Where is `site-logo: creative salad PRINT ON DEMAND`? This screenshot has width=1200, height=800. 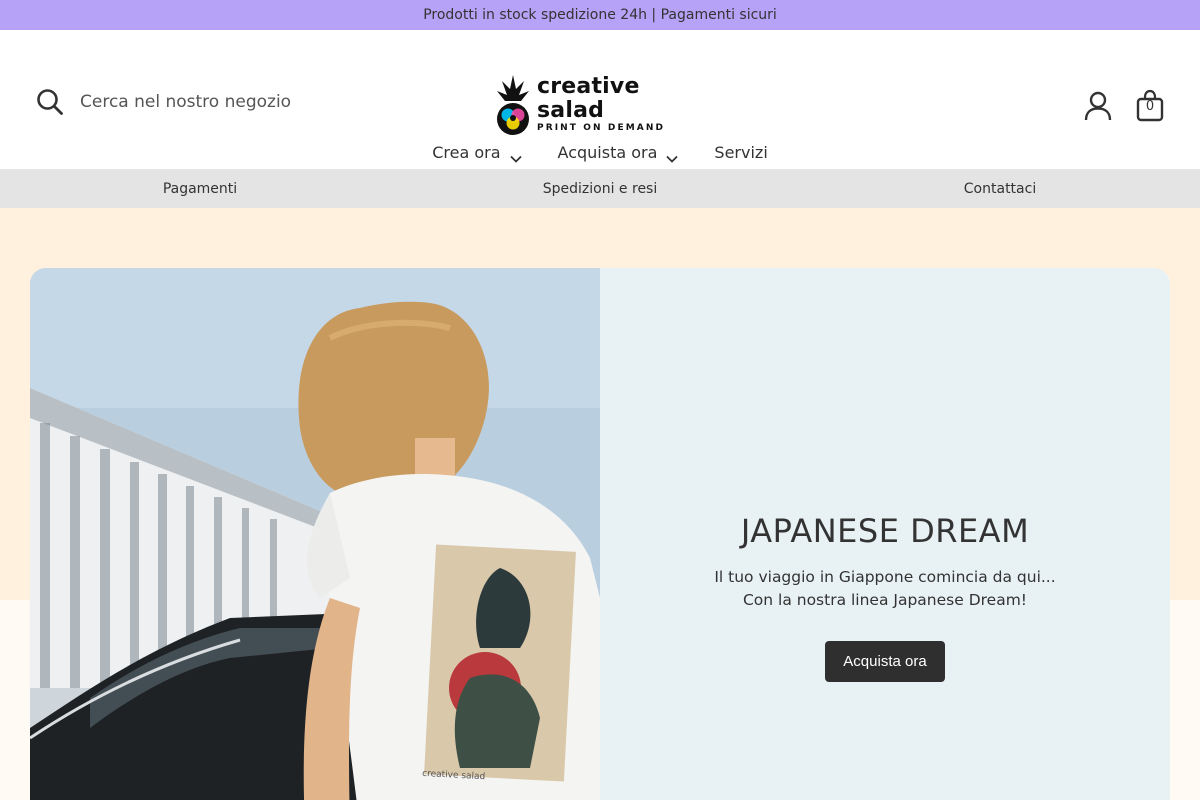
site-logo: creative salad PRINT ON DEMAND is located at coordinates (602, 105).